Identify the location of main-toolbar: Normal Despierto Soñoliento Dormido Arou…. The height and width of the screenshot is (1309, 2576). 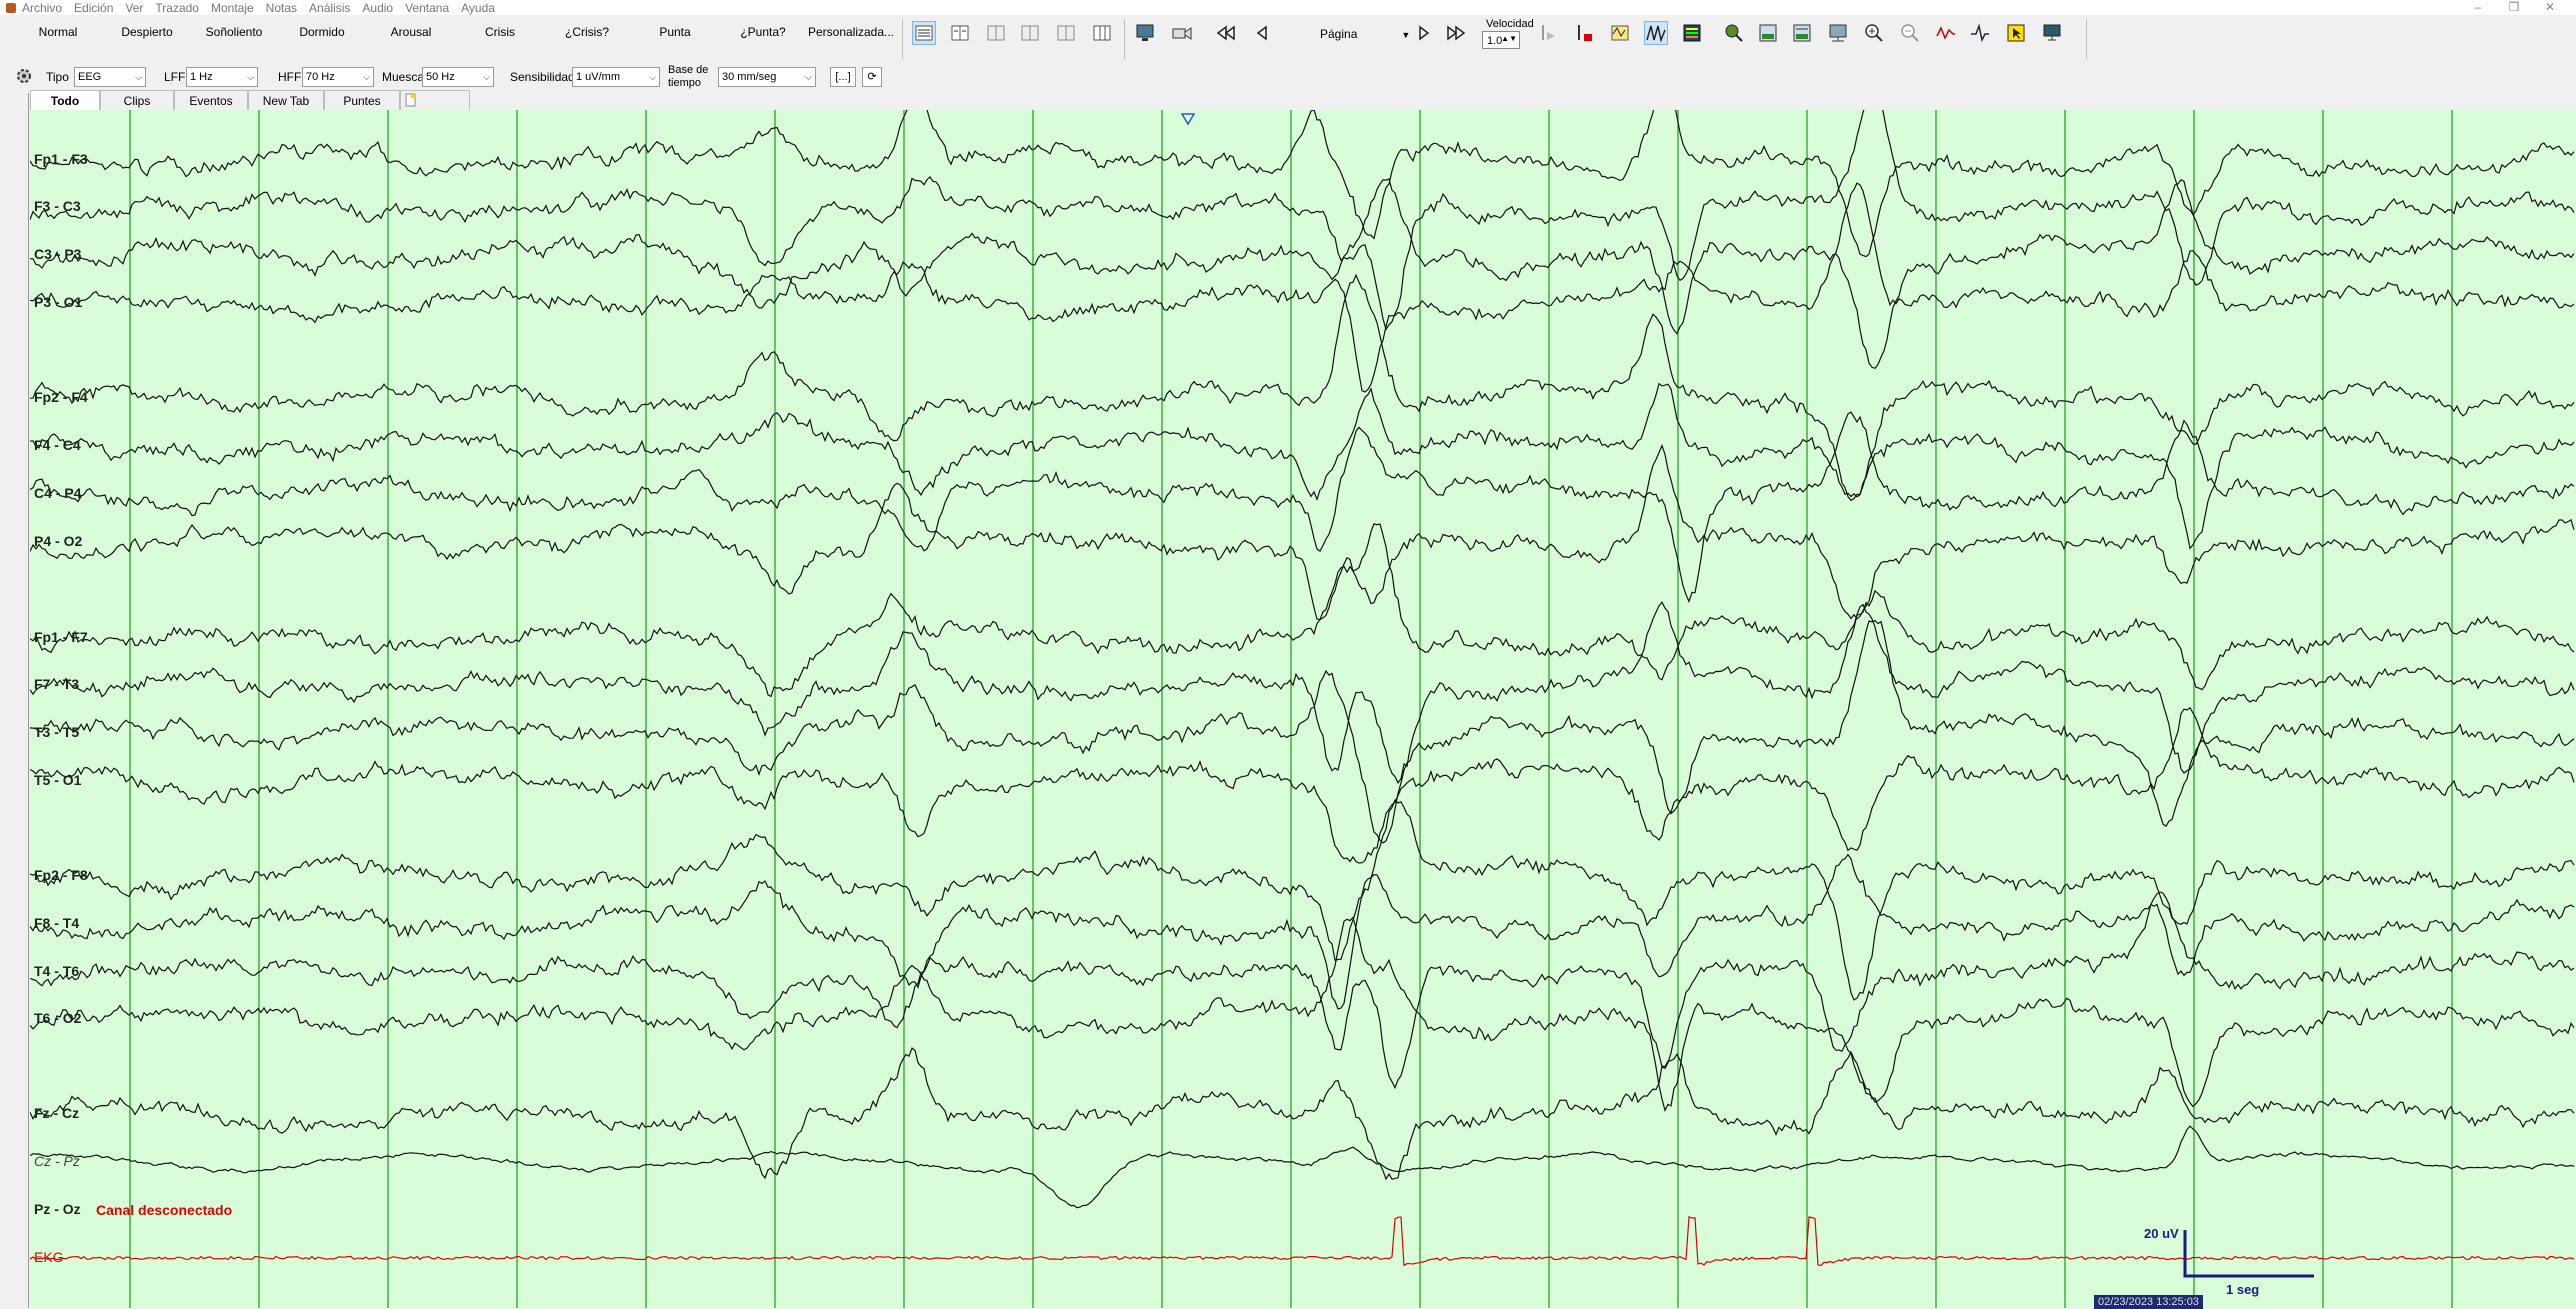
(1288, 39).